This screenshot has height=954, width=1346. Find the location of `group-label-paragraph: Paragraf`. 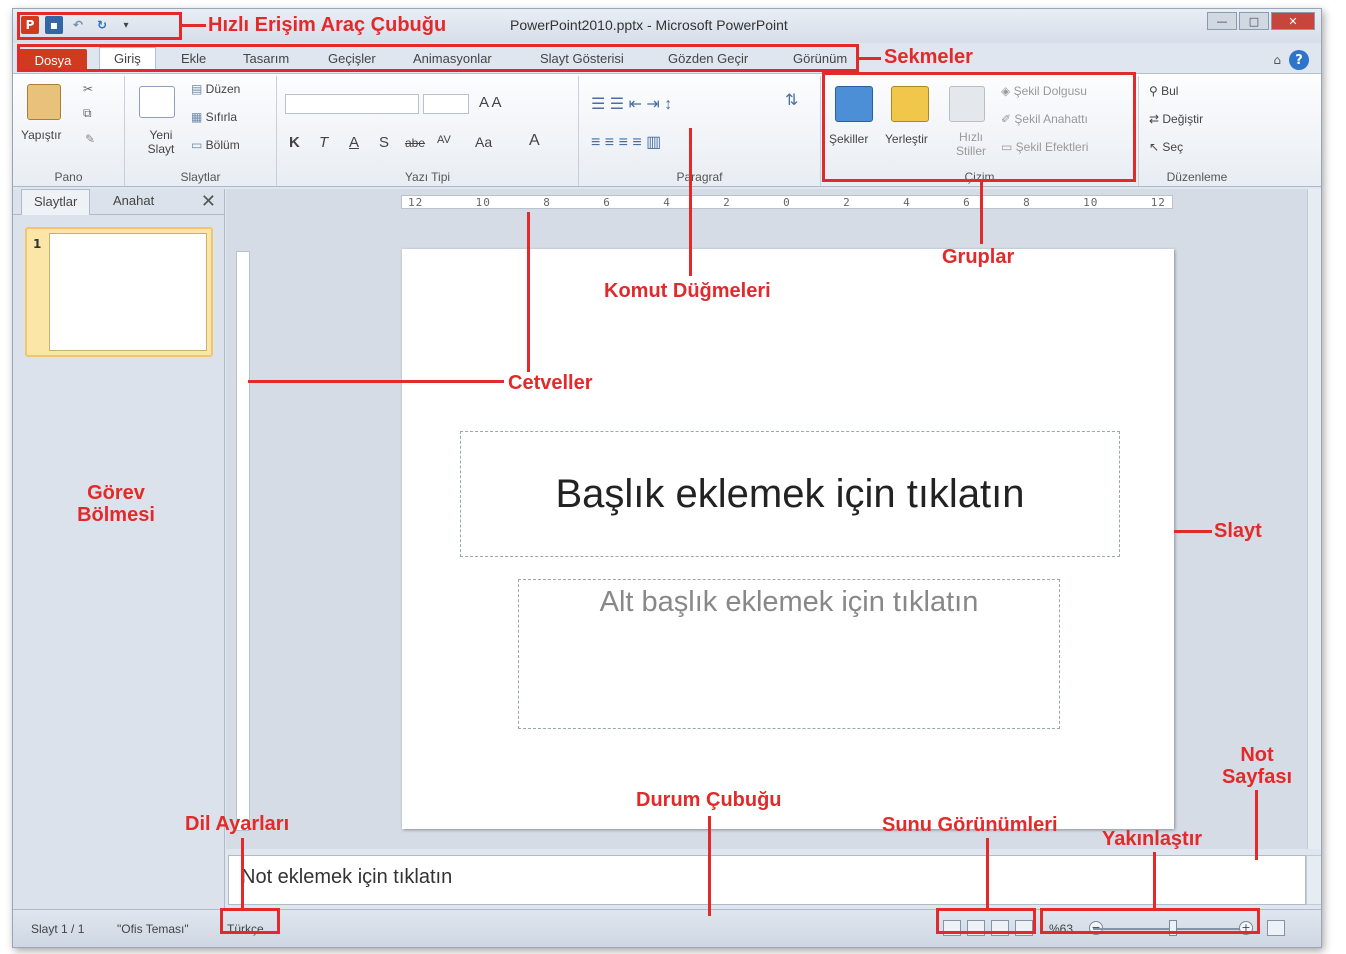

group-label-paragraph: Paragraf is located at coordinates (699, 177).